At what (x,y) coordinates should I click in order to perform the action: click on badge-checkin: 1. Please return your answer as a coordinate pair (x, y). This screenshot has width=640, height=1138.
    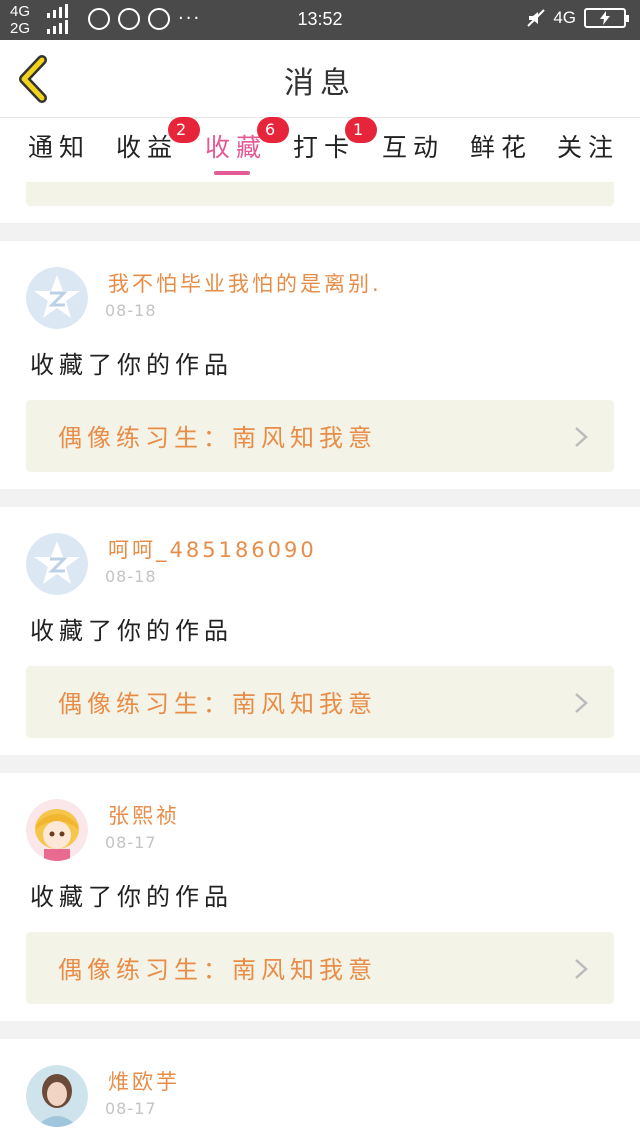
    Looking at the image, I should click on (361, 130).